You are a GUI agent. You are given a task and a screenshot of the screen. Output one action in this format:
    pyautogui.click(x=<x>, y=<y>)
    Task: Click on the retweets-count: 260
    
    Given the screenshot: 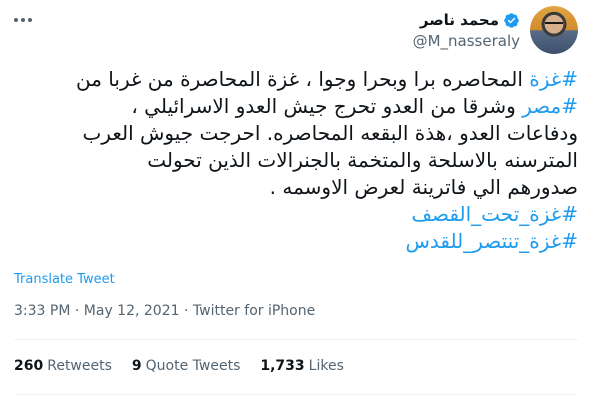 What is the action you would take?
    pyautogui.click(x=29, y=366)
    